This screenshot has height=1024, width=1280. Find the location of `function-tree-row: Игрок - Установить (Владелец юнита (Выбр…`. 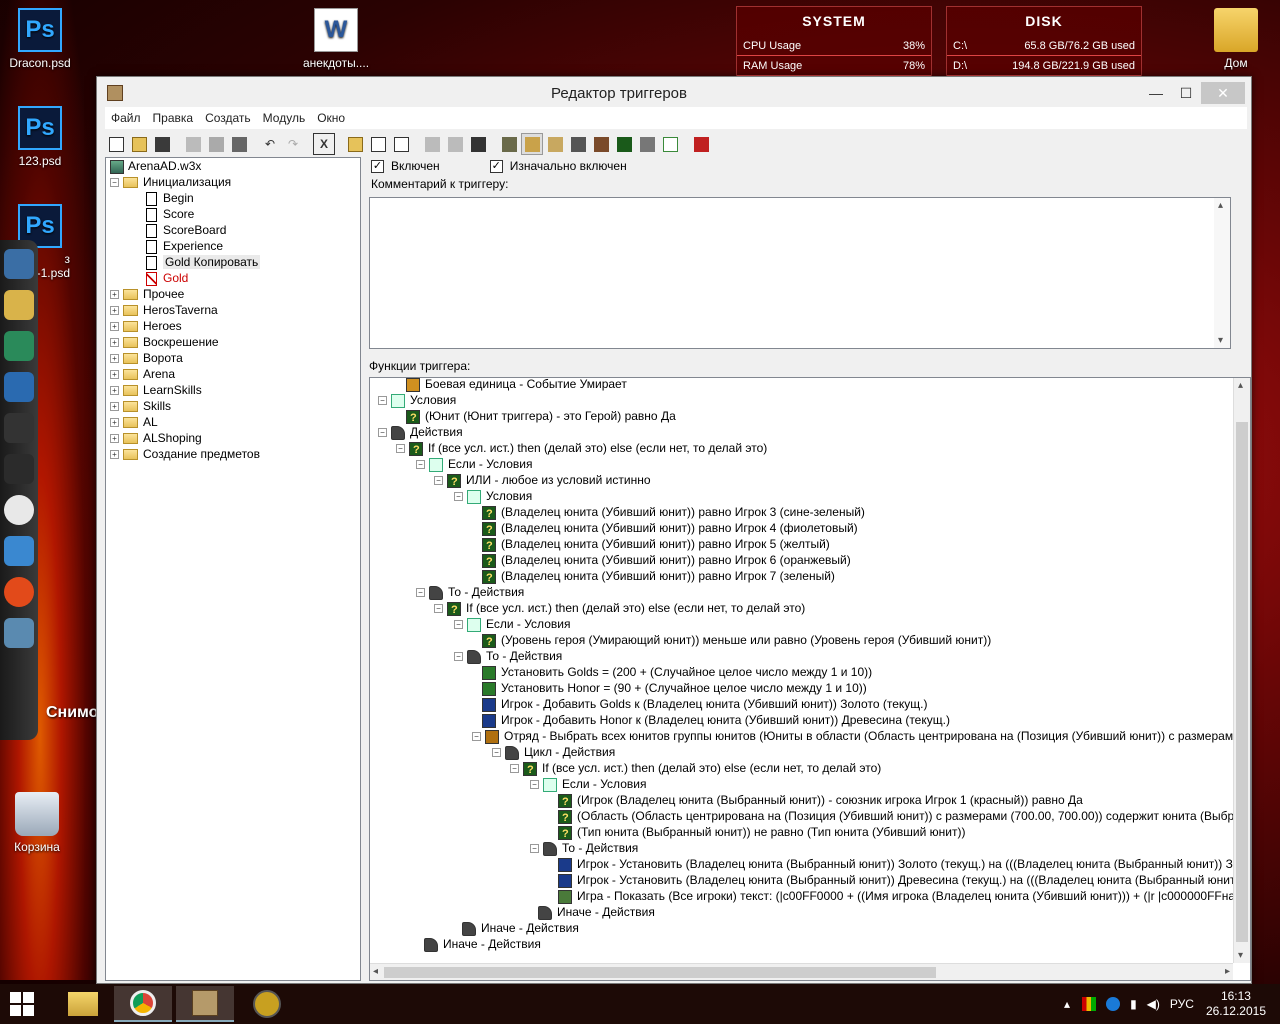

function-tree-row: Игрок - Установить (Владелец юнита (Выбр… is located at coordinates (895, 864).